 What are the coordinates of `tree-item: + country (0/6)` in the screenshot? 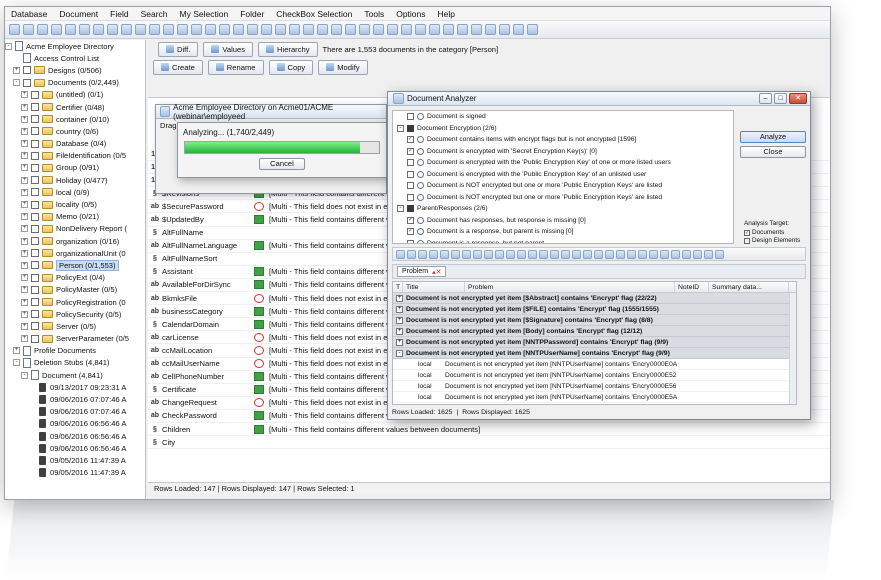 It's located at (75, 131).